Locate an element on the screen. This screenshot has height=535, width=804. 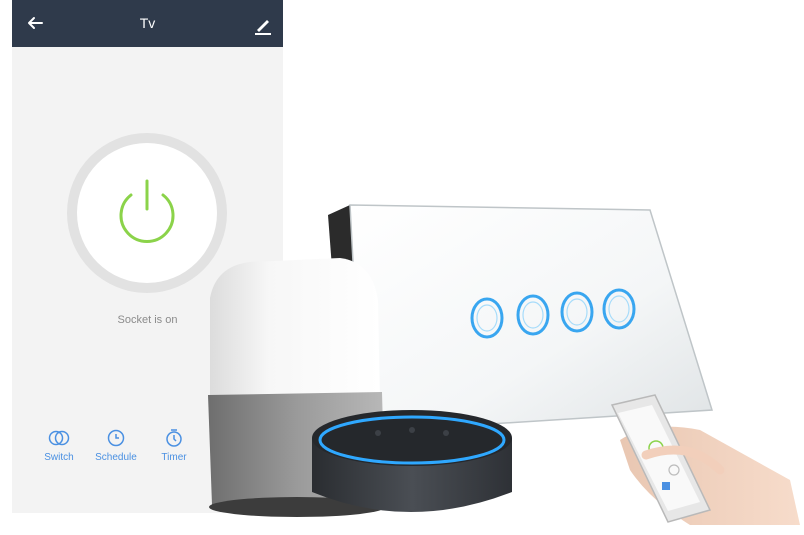
smart-speaker-dot is located at coordinates (412, 461).